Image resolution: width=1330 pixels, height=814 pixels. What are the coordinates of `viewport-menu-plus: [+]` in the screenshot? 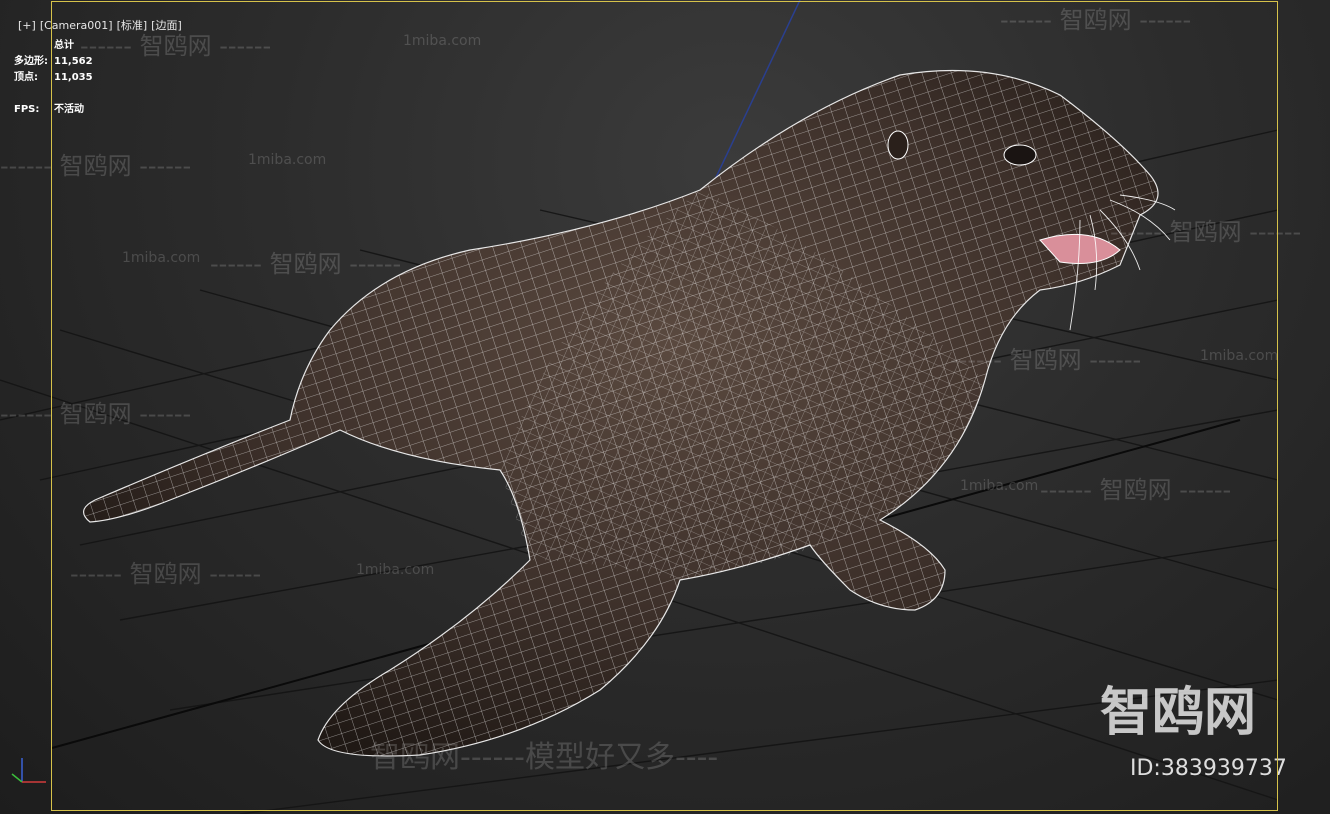 It's located at (27, 25).